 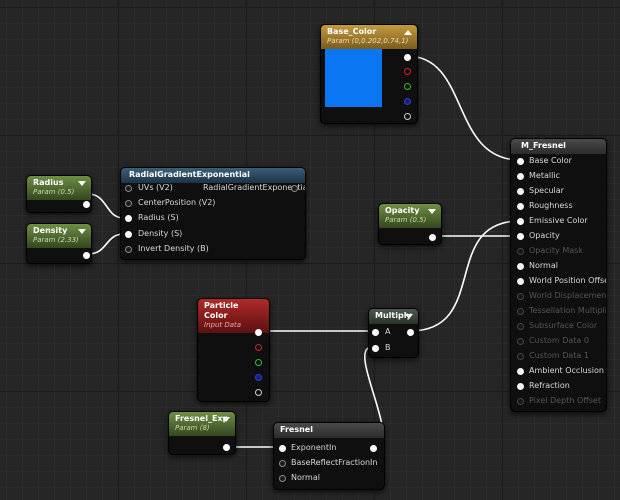 I want to click on radius-param-node: Radius Param (0.5), so click(x=59, y=194).